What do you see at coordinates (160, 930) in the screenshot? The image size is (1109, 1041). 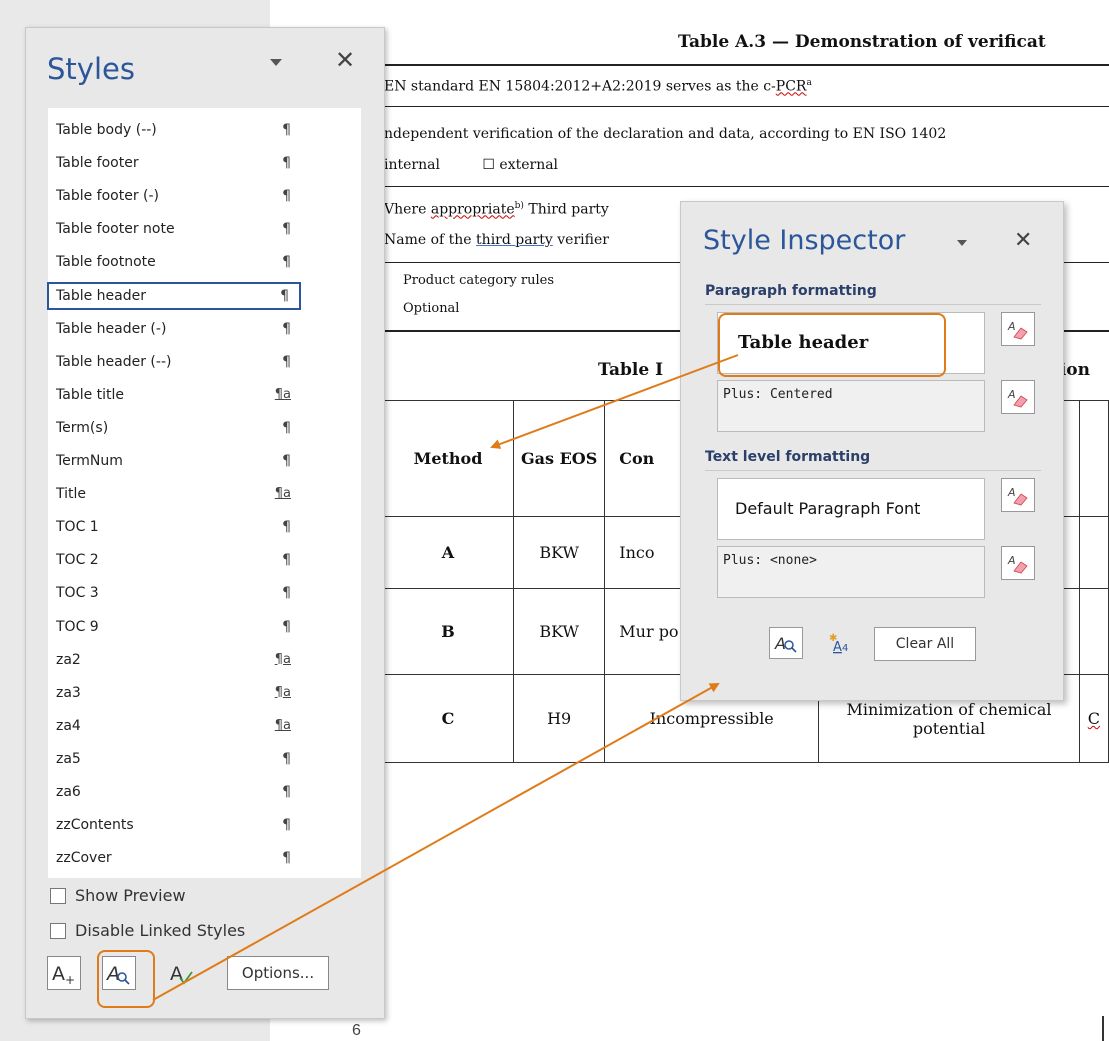 I see `disable-linked-styles-label: Disable Linked Styles` at bounding box center [160, 930].